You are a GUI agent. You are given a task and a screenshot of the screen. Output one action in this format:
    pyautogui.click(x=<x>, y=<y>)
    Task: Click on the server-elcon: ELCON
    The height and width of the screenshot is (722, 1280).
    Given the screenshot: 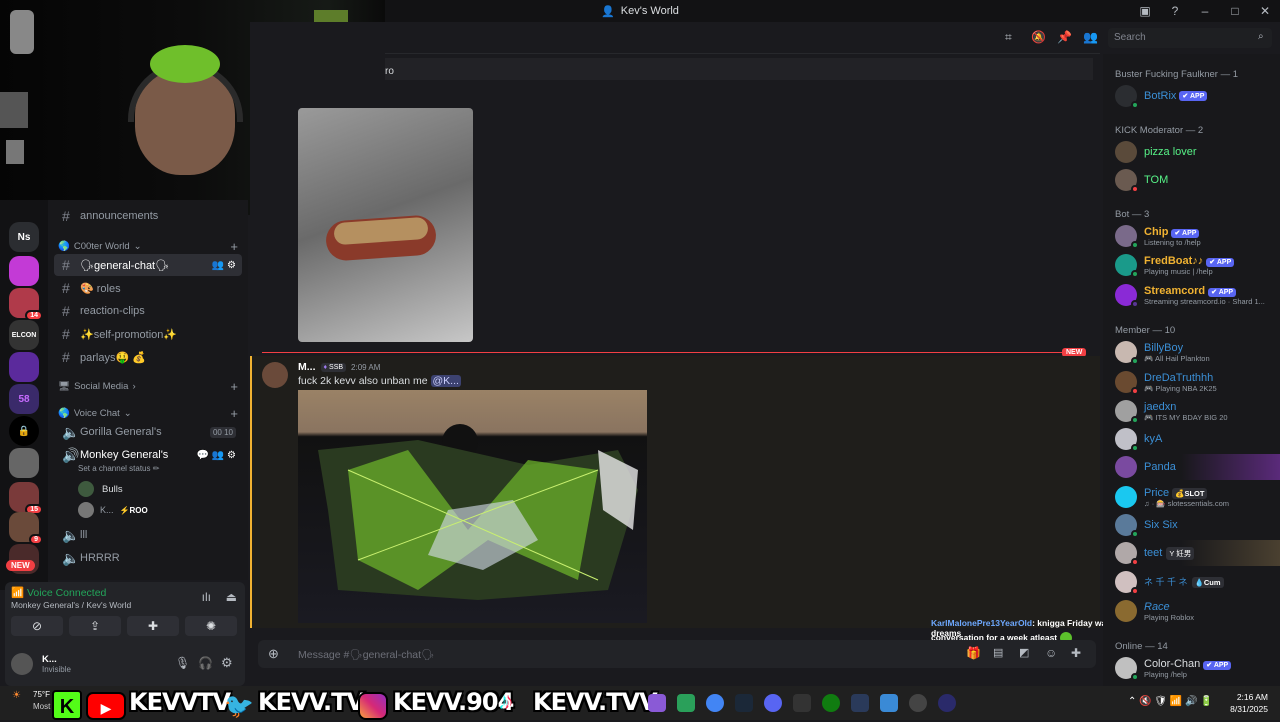 What is the action you would take?
    pyautogui.click(x=24, y=335)
    